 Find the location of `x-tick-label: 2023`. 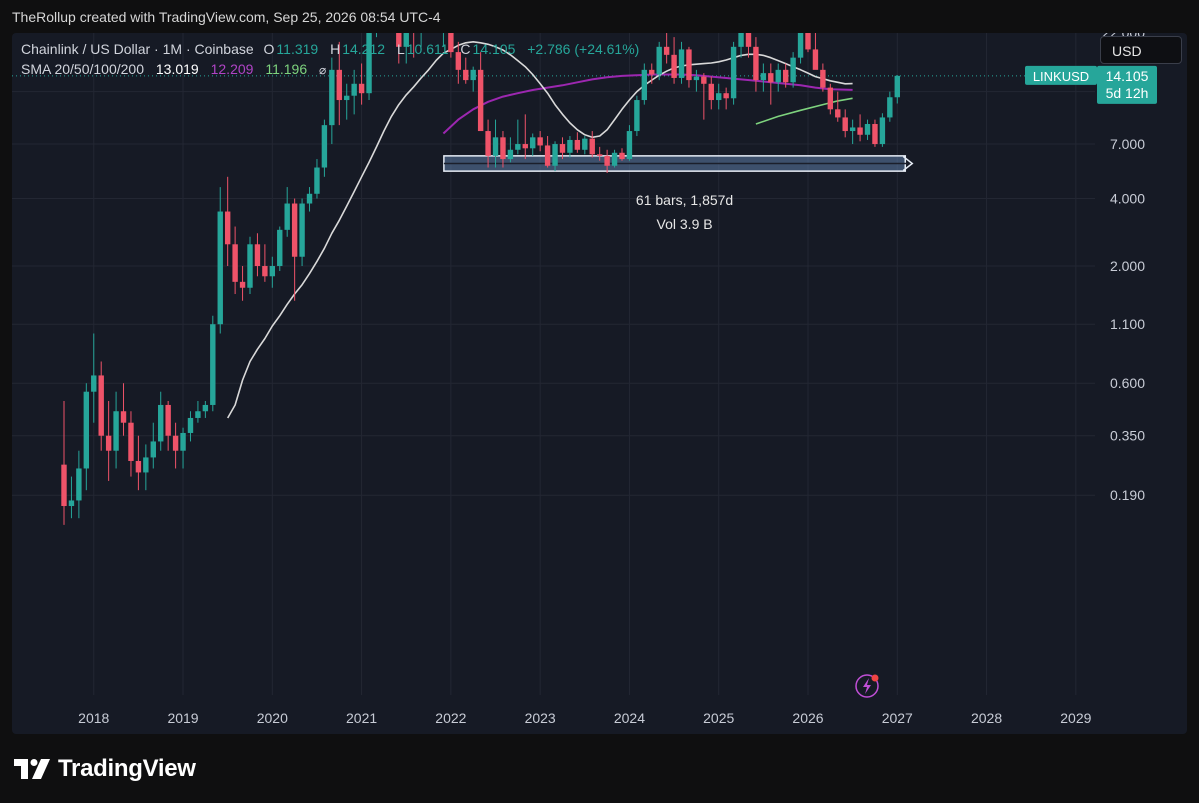

x-tick-label: 2023 is located at coordinates (540, 718).